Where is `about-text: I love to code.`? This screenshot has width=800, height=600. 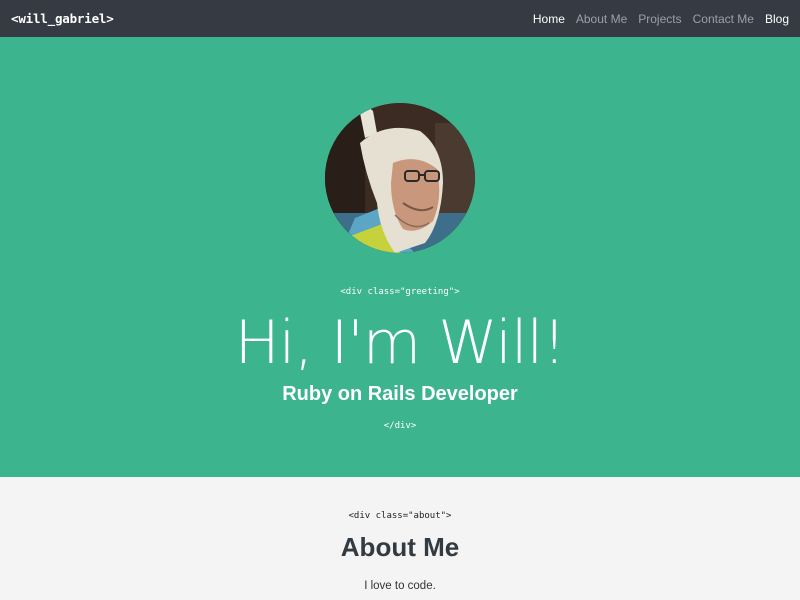 about-text: I love to code. is located at coordinates (400, 586).